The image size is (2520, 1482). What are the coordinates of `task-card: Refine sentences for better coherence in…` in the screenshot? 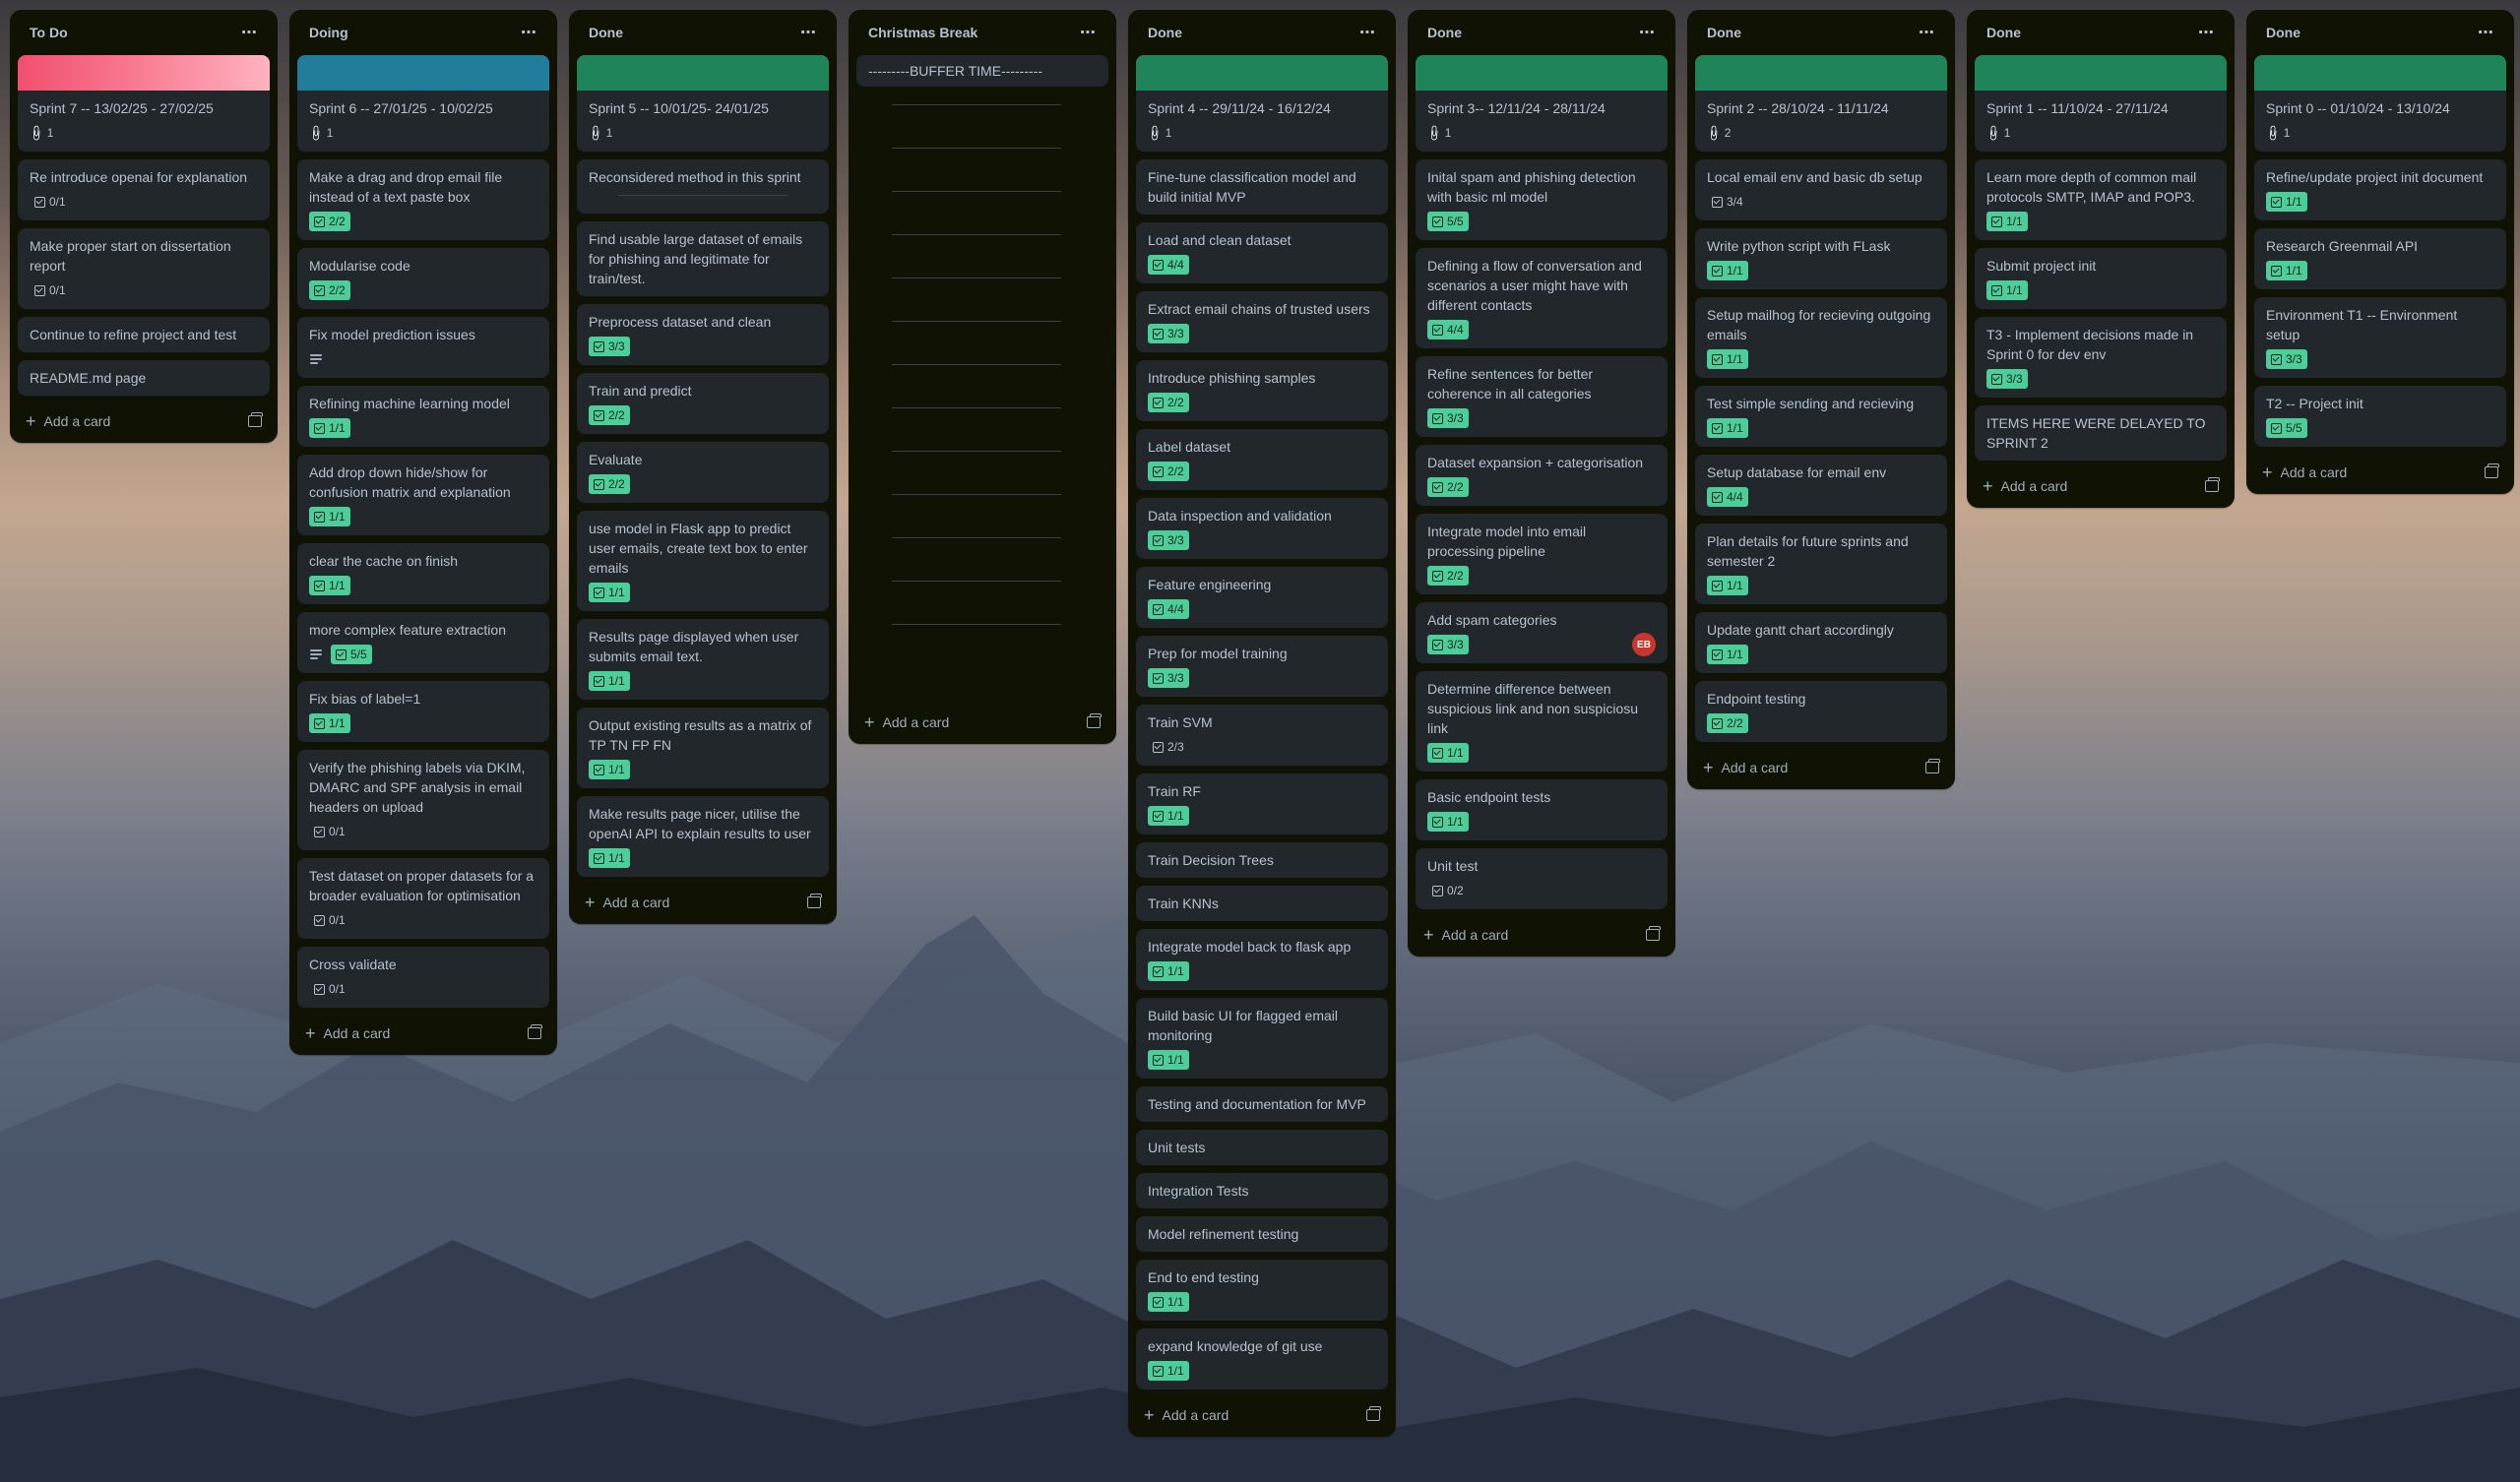 It's located at (1542, 396).